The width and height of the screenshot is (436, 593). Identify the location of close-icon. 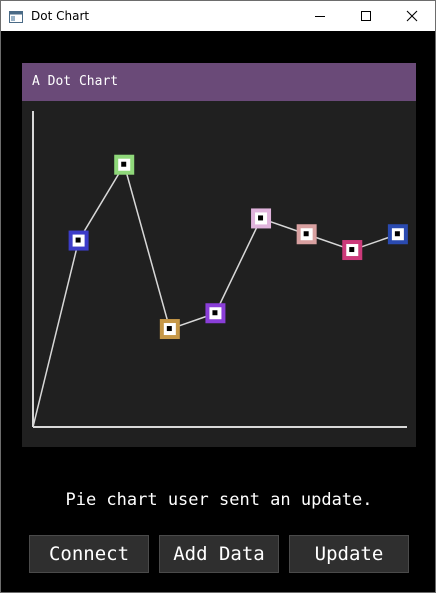
(412, 16).